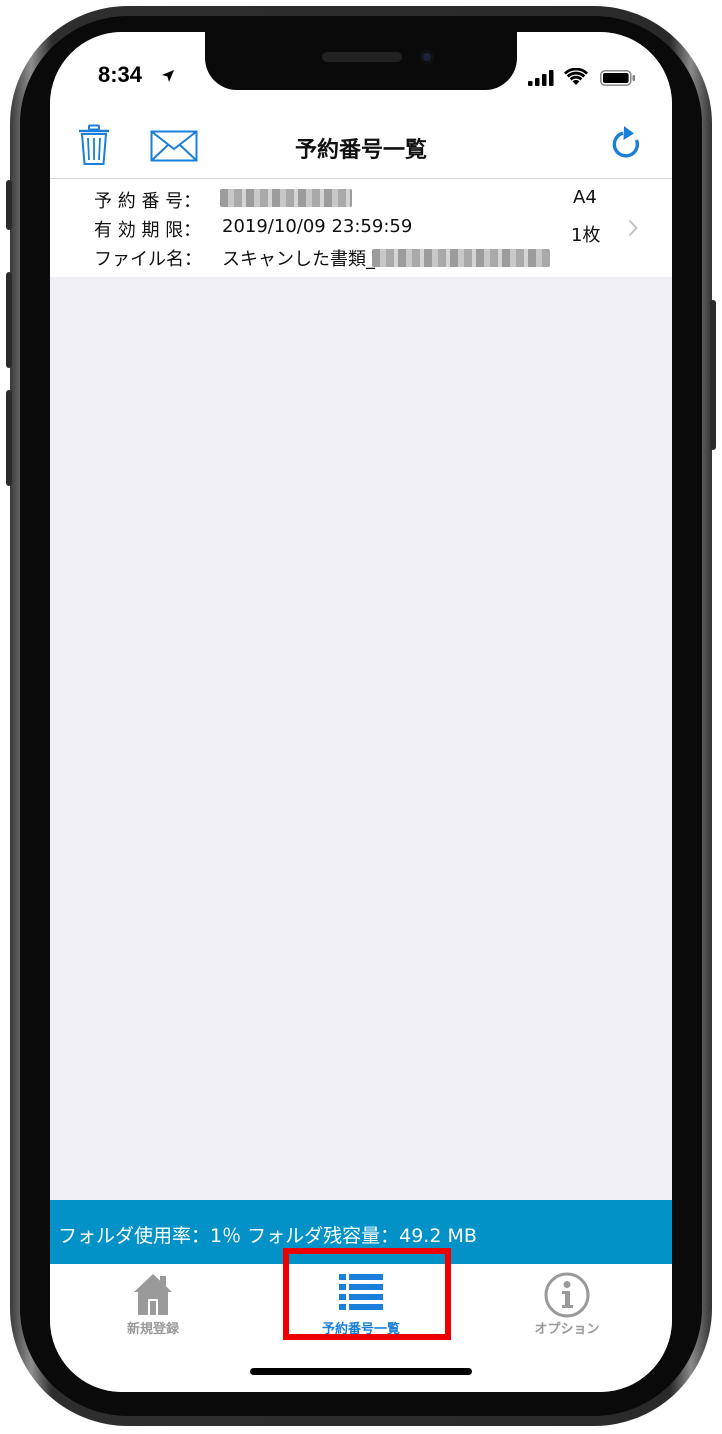  Describe the element at coordinates (627, 147) in the screenshot. I see `refresh-icon` at that location.